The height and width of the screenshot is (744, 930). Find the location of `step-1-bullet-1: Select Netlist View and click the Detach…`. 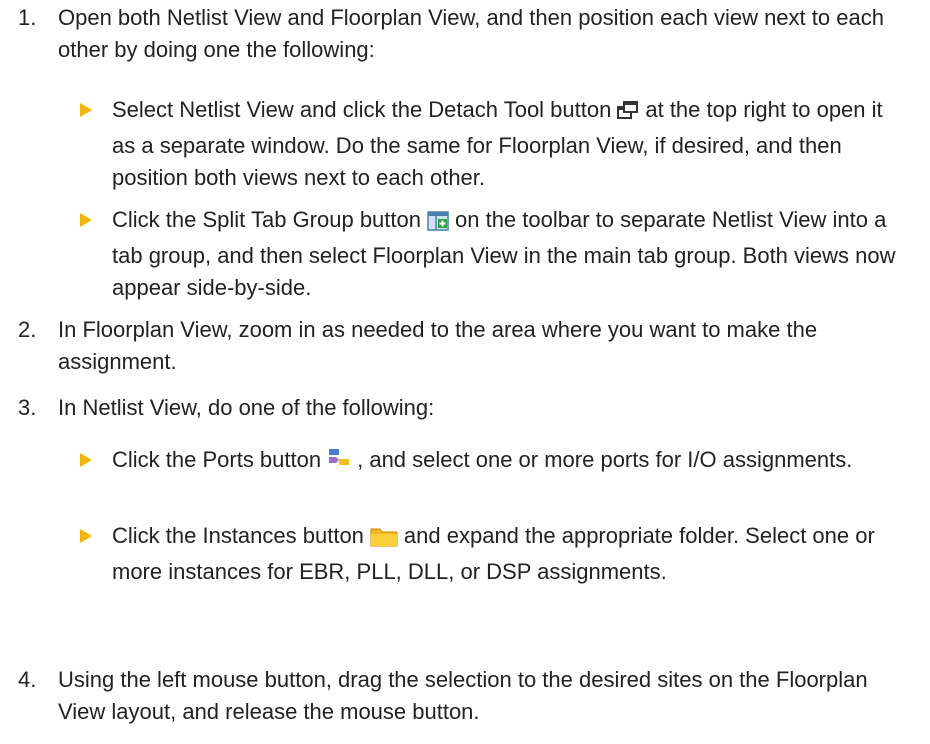

step-1-bullet-1: Select Netlist View and click the Detach… is located at coordinates (495, 144).